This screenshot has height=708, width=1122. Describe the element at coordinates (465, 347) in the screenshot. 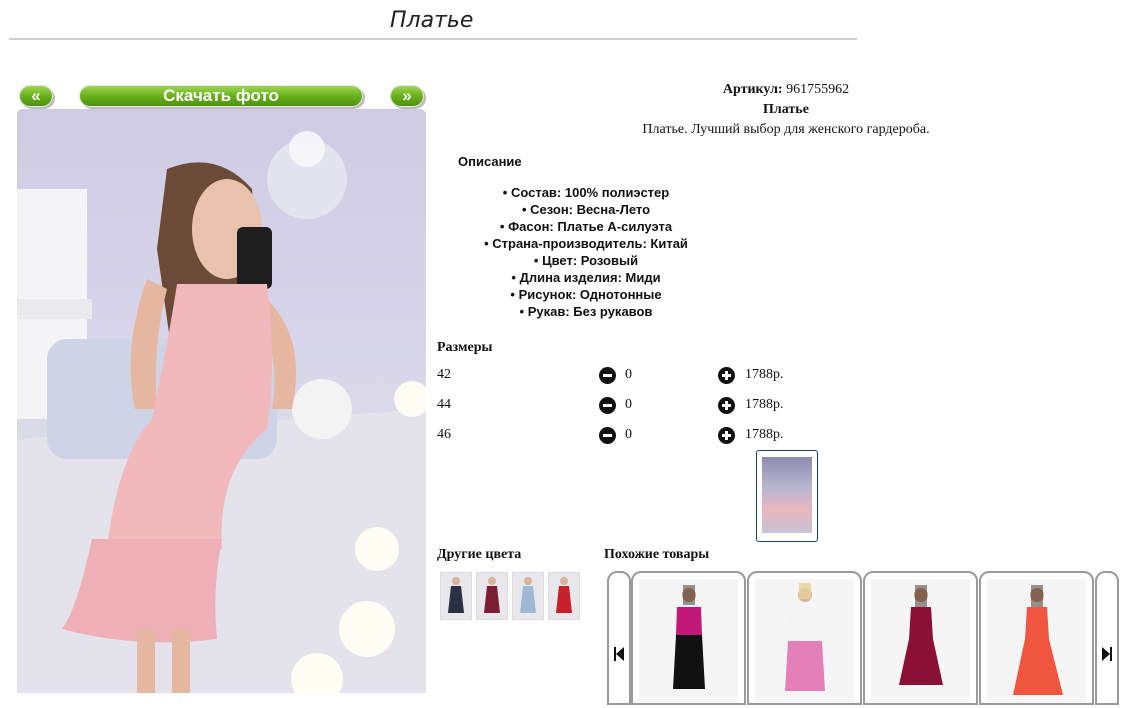

I see `sizes-heading: Размеры` at that location.